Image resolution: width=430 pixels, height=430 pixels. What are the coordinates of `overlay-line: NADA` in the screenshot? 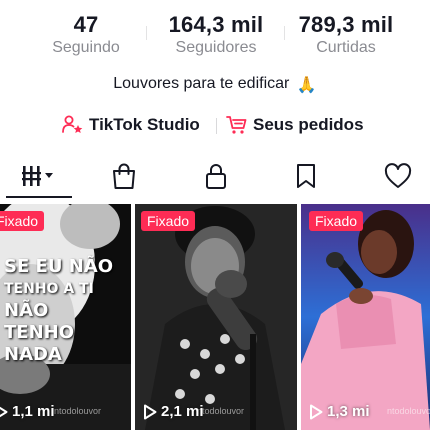 It's located at (33, 354).